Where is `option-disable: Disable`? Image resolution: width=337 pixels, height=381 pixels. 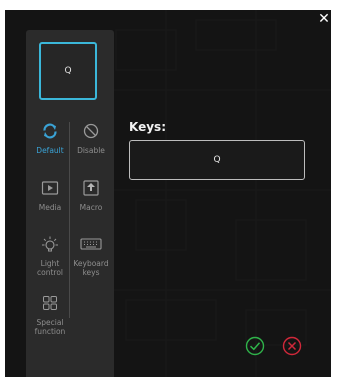 option-disable: Disable is located at coordinates (91, 138).